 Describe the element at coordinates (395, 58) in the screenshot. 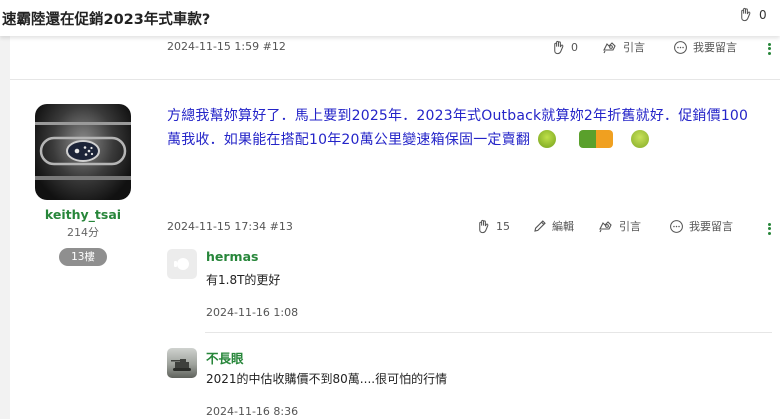

I see `post-12: 2024-11-15 1:59 #12 0 引言 我要留言` at that location.